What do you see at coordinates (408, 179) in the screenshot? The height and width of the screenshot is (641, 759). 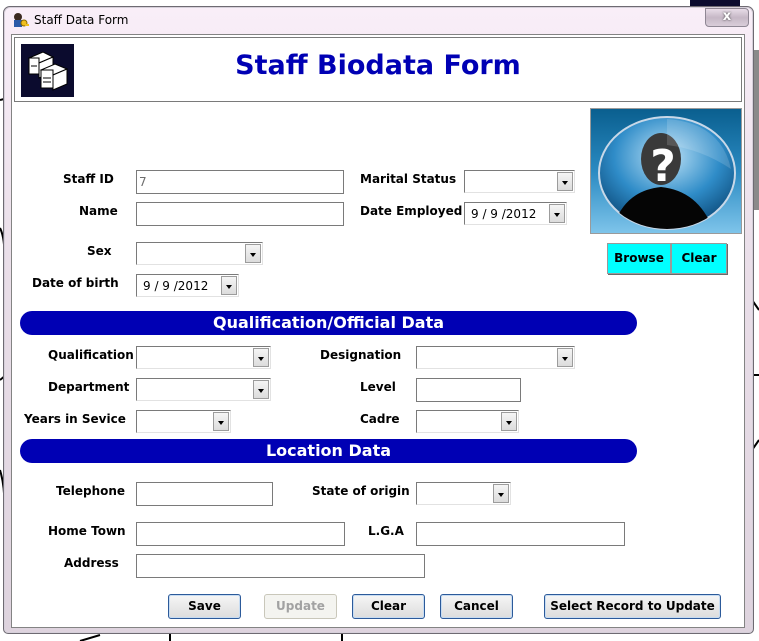 I see `marital-status-label: Marital Status` at bounding box center [408, 179].